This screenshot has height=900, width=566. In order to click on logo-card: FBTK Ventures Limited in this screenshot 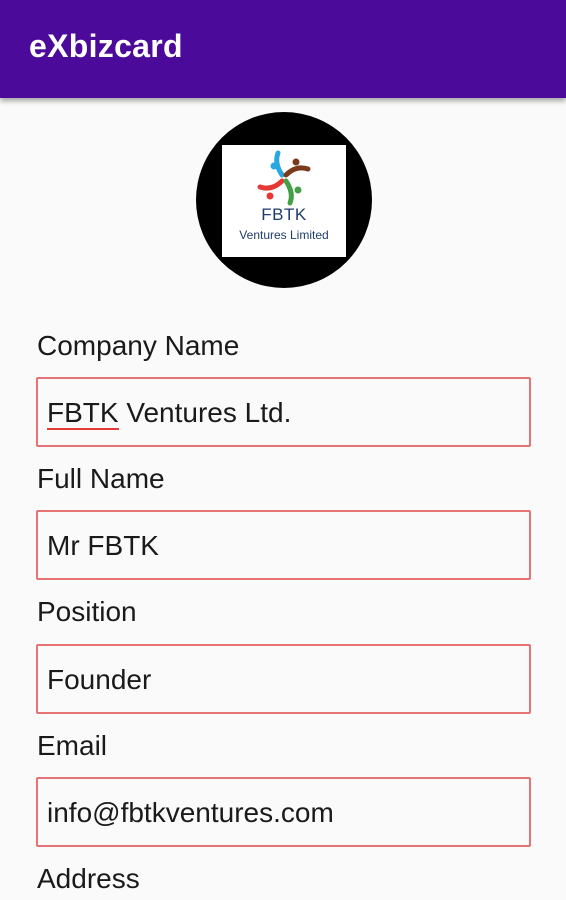, I will do `click(284, 201)`.